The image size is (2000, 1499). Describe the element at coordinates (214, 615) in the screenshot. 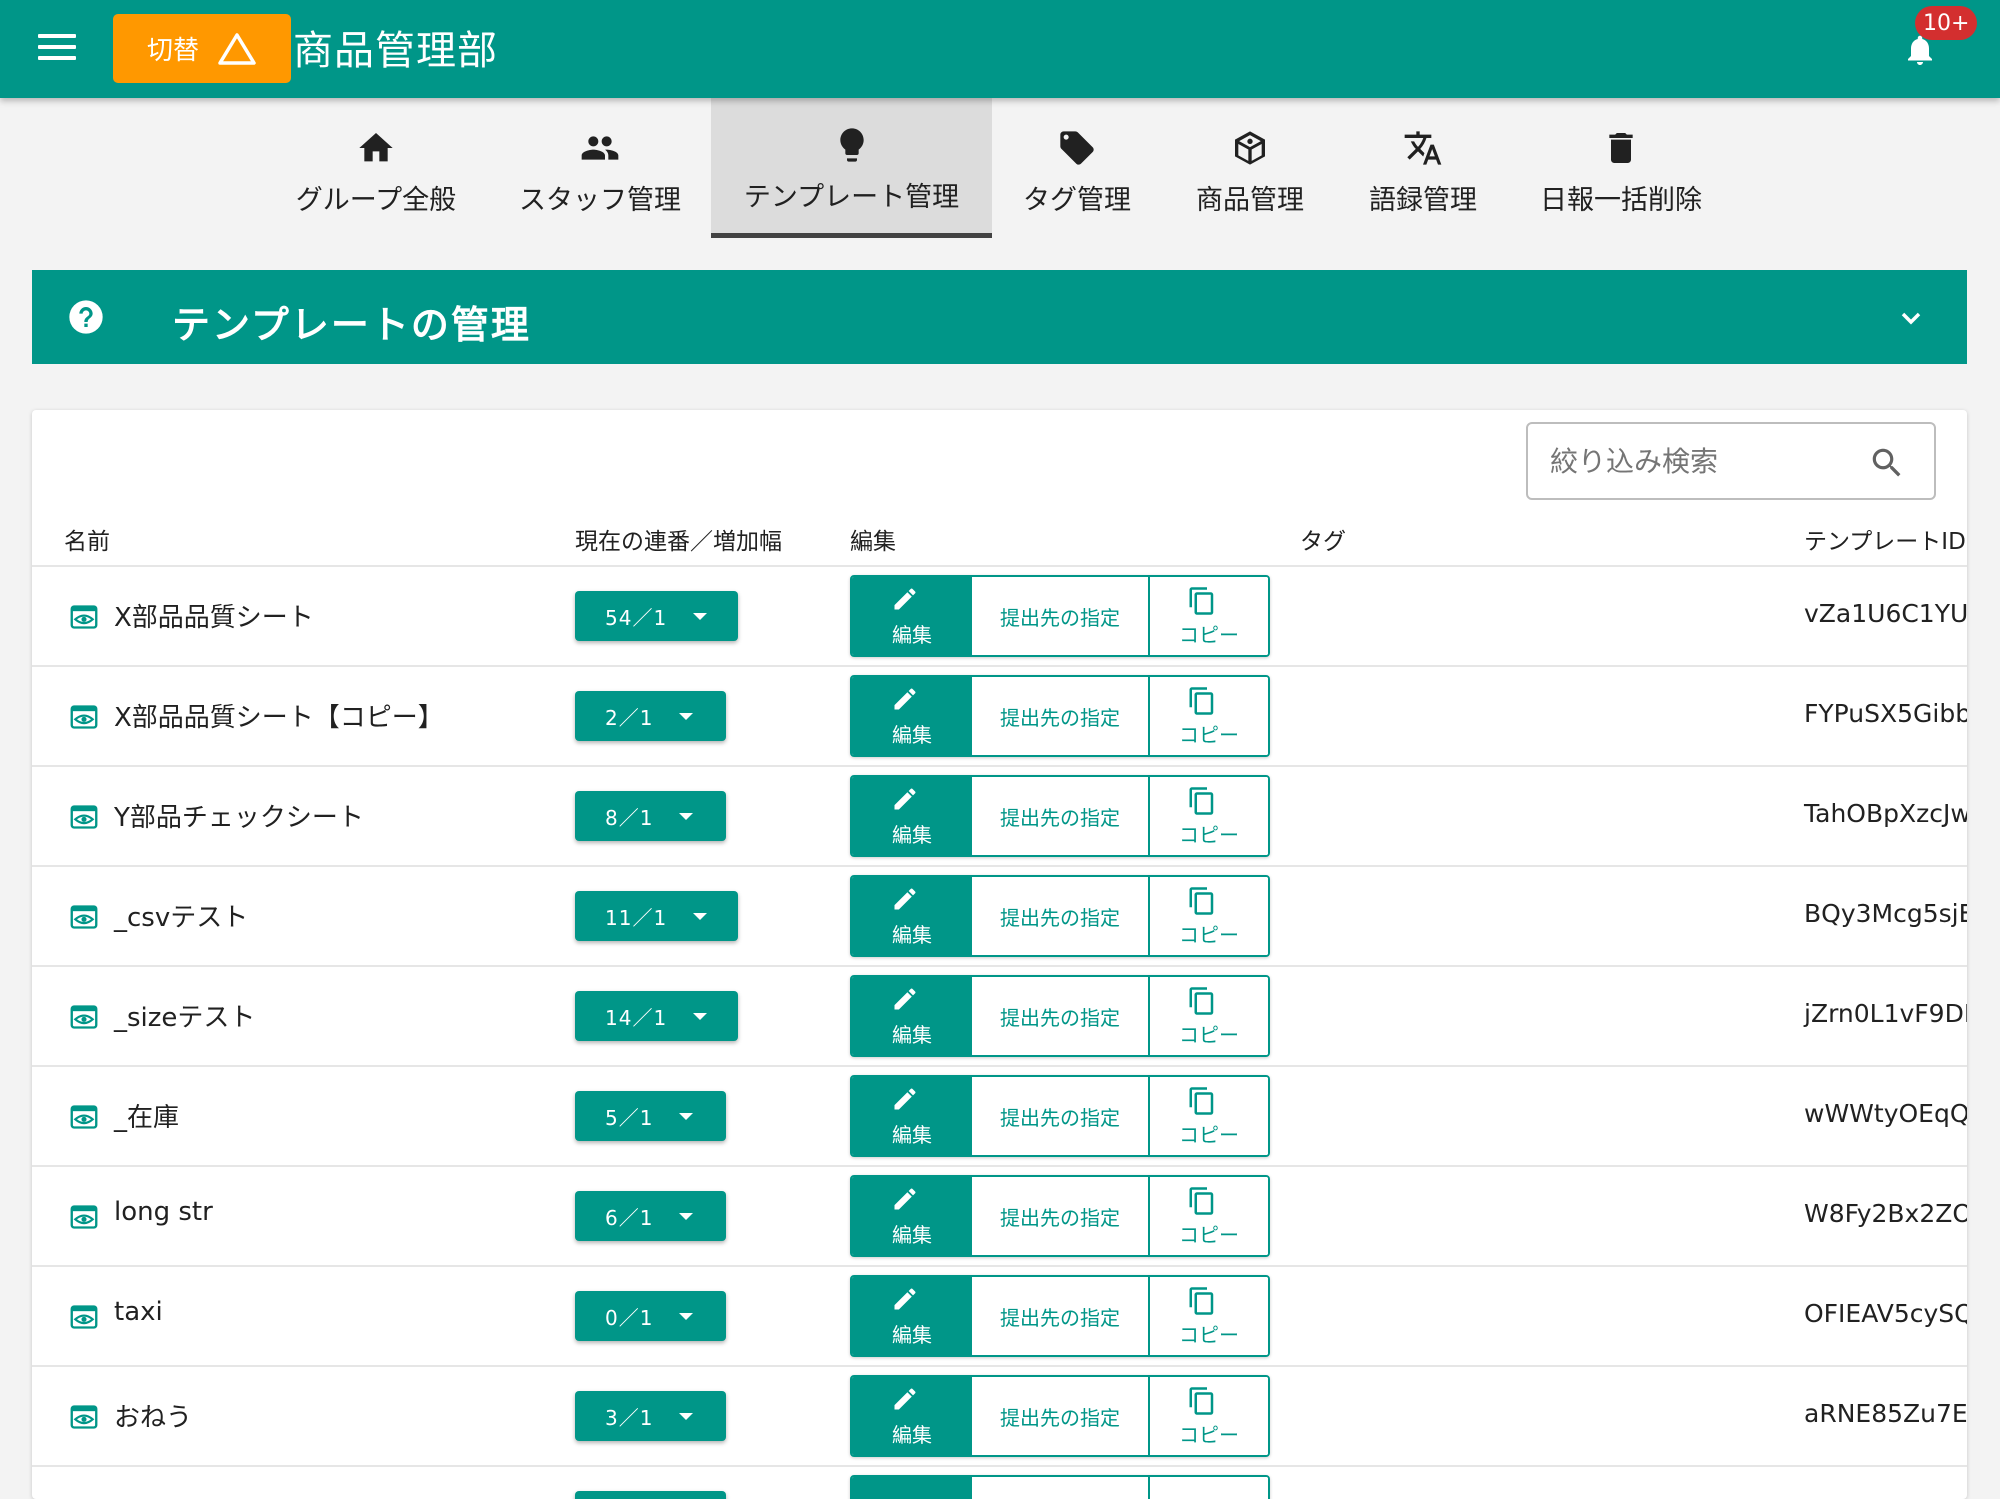

I see `template-name: X部品品質シート` at that location.